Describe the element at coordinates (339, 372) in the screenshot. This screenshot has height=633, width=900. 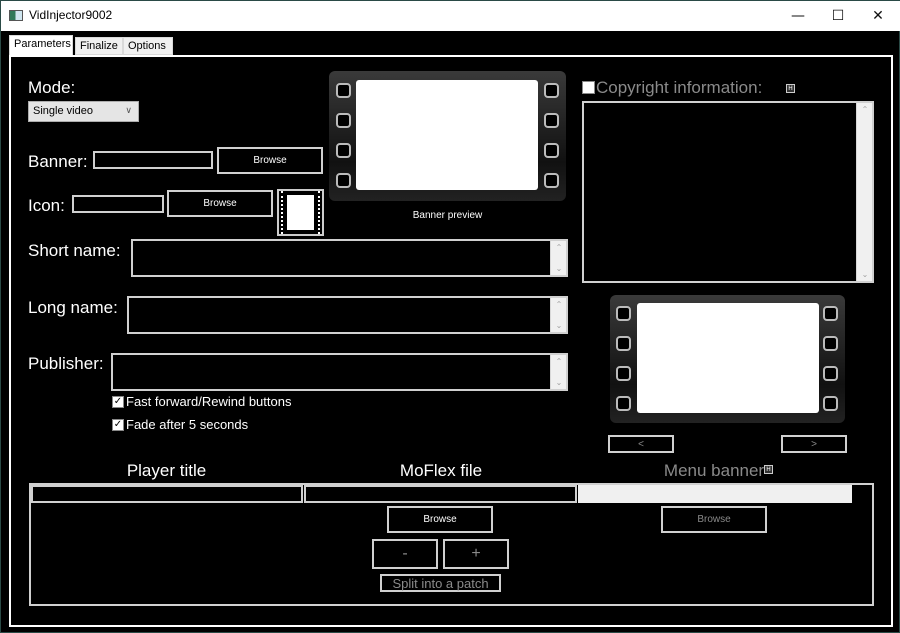
I see `publisher-input: ⌃ ⌄` at that location.